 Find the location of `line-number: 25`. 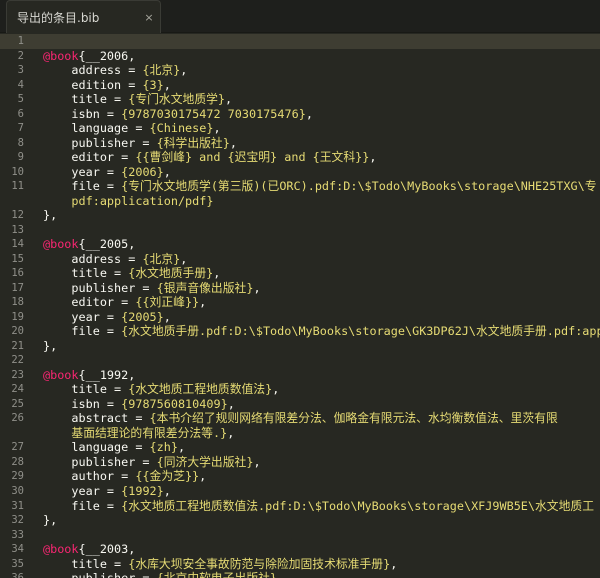

line-number: 25 is located at coordinates (17, 403).